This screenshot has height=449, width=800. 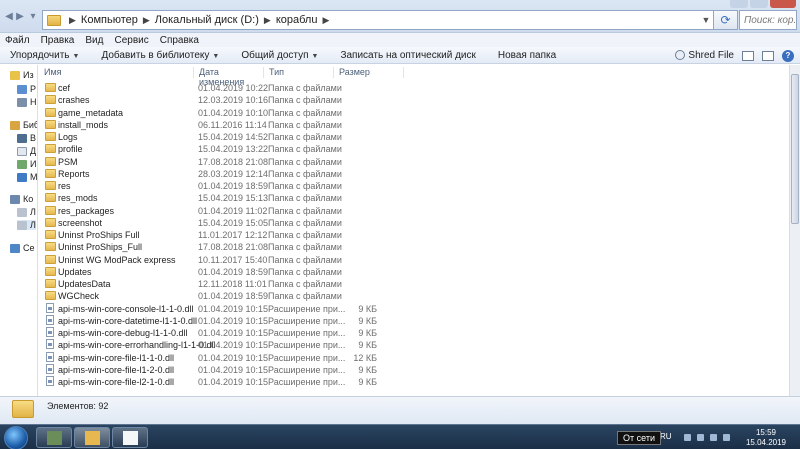 What do you see at coordinates (26, 212) in the screenshot?
I see `sidebar-item-local-disk-c: Л` at bounding box center [26, 212].